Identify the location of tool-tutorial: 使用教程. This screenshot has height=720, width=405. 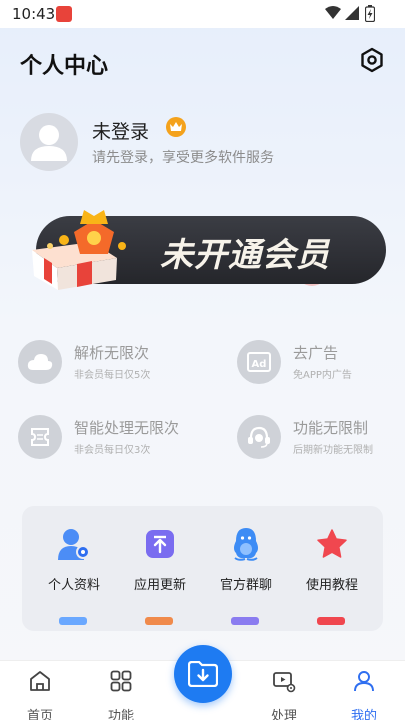
(332, 559).